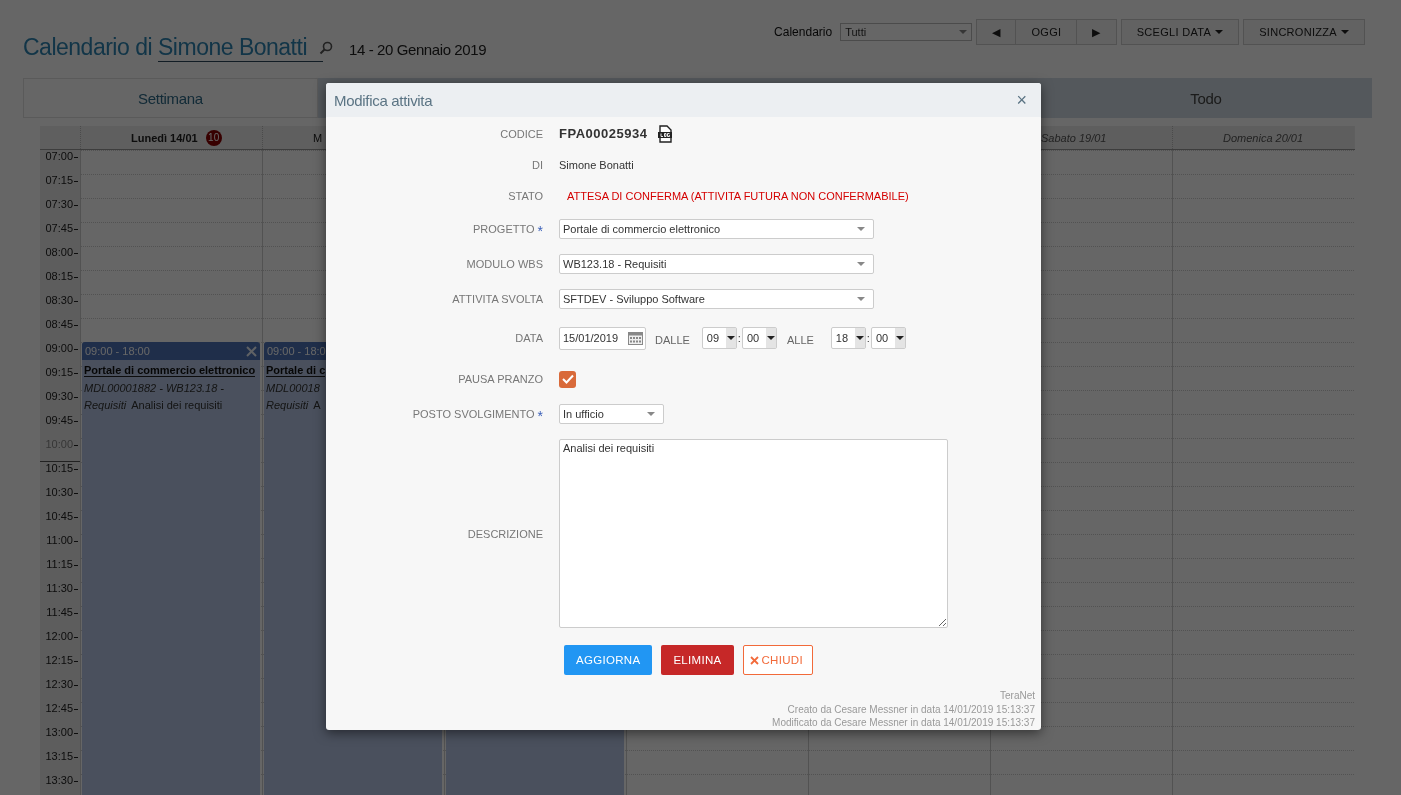 The width and height of the screenshot is (1401, 795). I want to click on toolbar-button: ▶, so click(1096, 32).